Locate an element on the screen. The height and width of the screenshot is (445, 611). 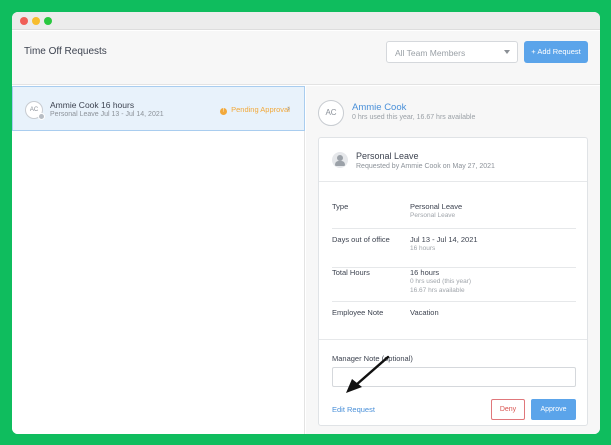
minimize-dot-icon is located at coordinates (36, 21).